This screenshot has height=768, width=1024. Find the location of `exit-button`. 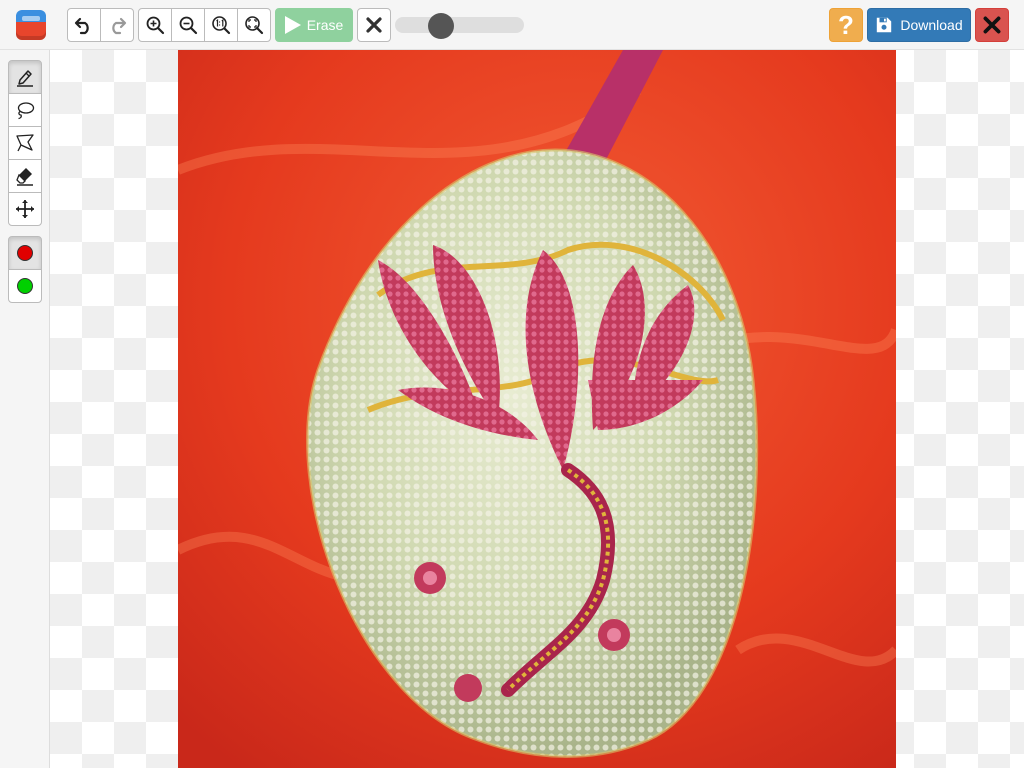

exit-button is located at coordinates (992, 25).